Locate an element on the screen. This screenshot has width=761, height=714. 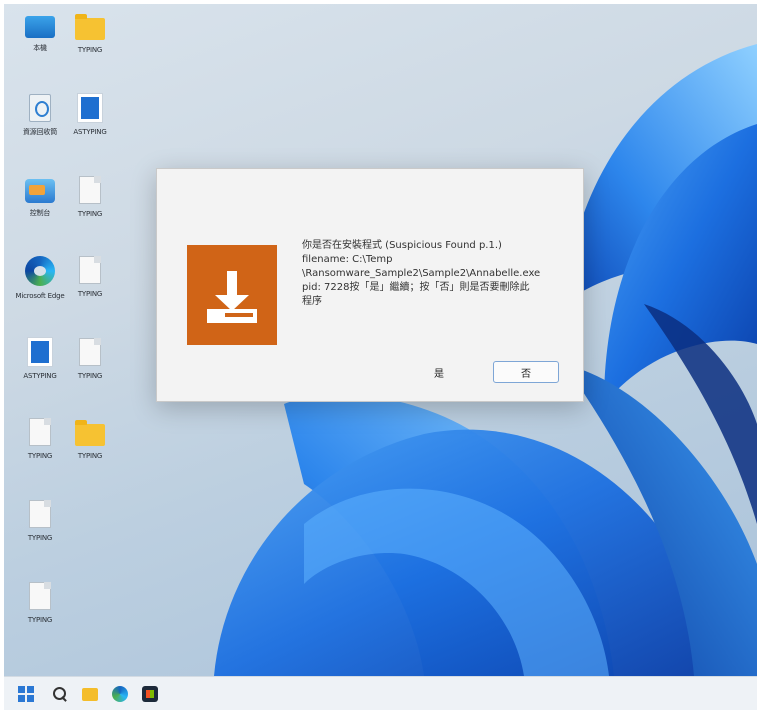
file-explorer-icon is located at coordinates (90, 694).